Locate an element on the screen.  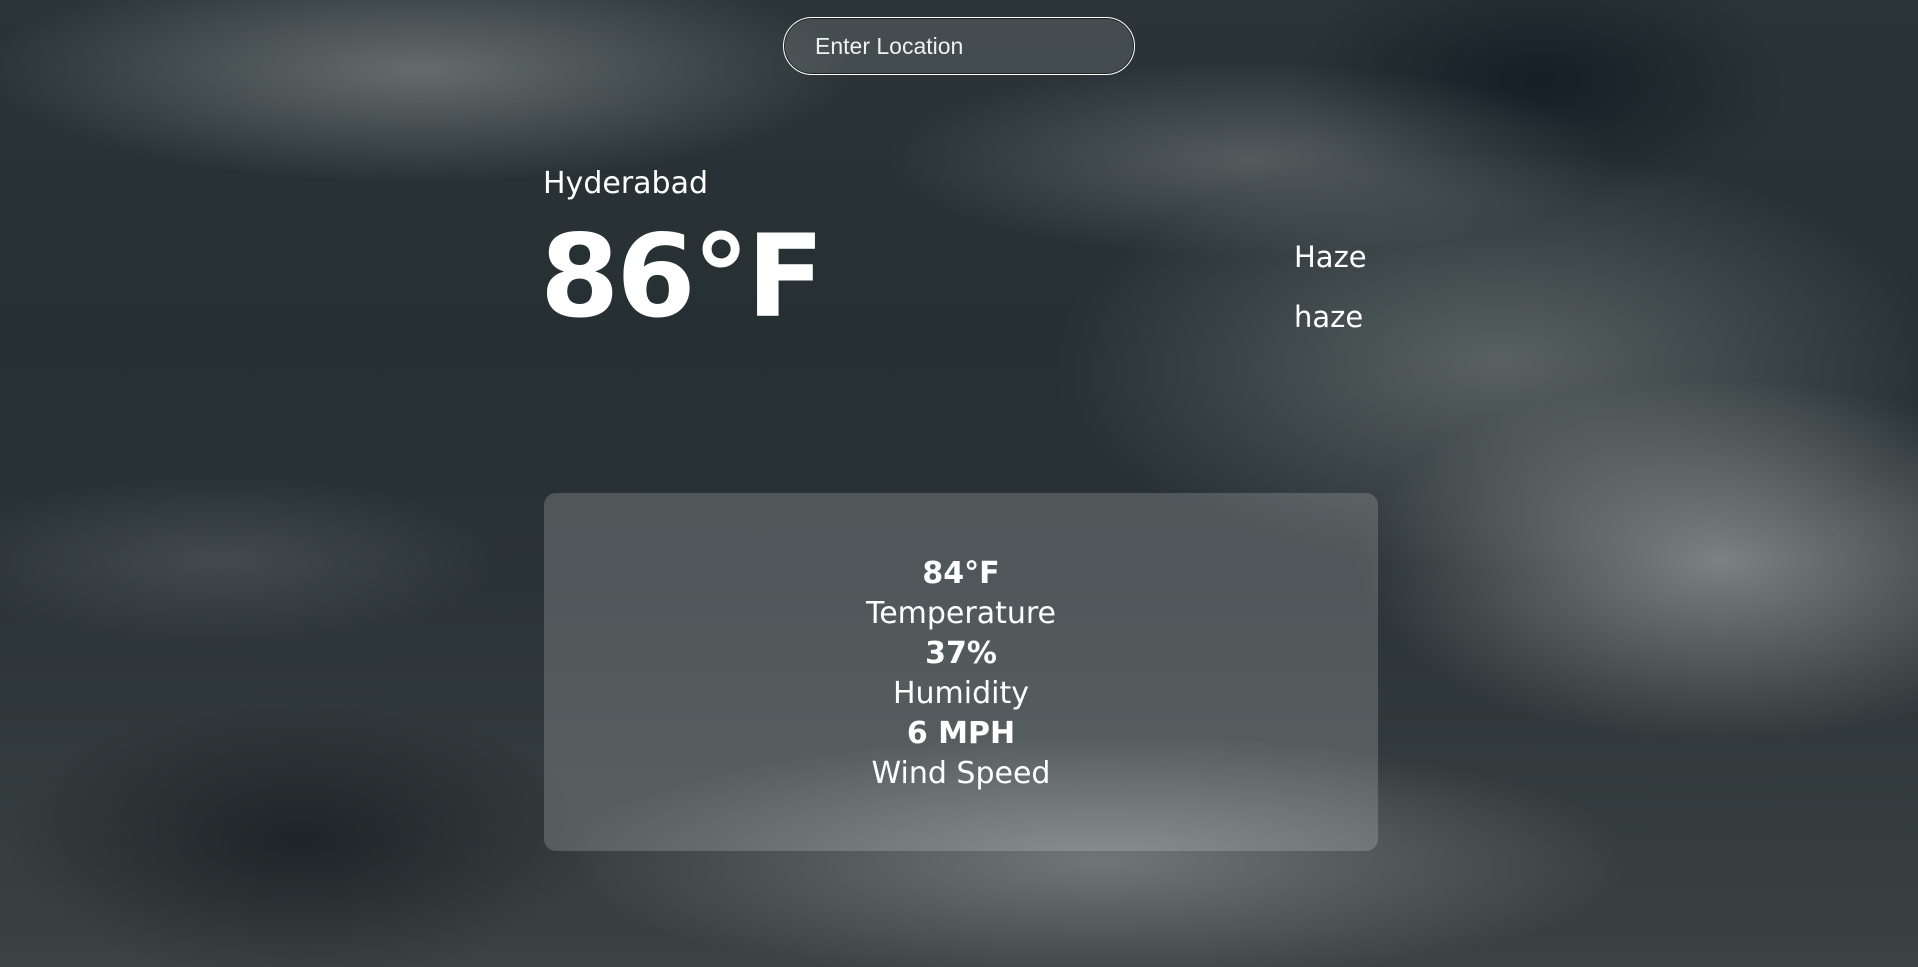
weather-condition: Haze is located at coordinates (1330, 257).